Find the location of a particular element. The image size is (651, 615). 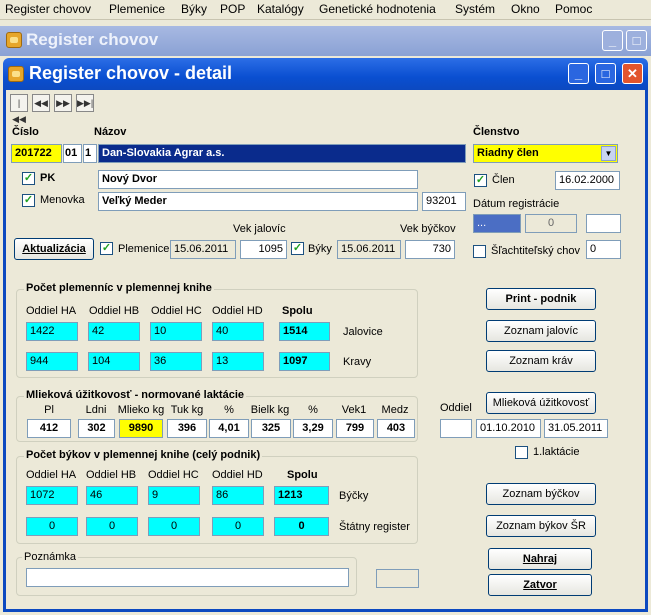

menu-geneticke-hodnotenia: Genetické hodnotenia is located at coordinates (377, 9).